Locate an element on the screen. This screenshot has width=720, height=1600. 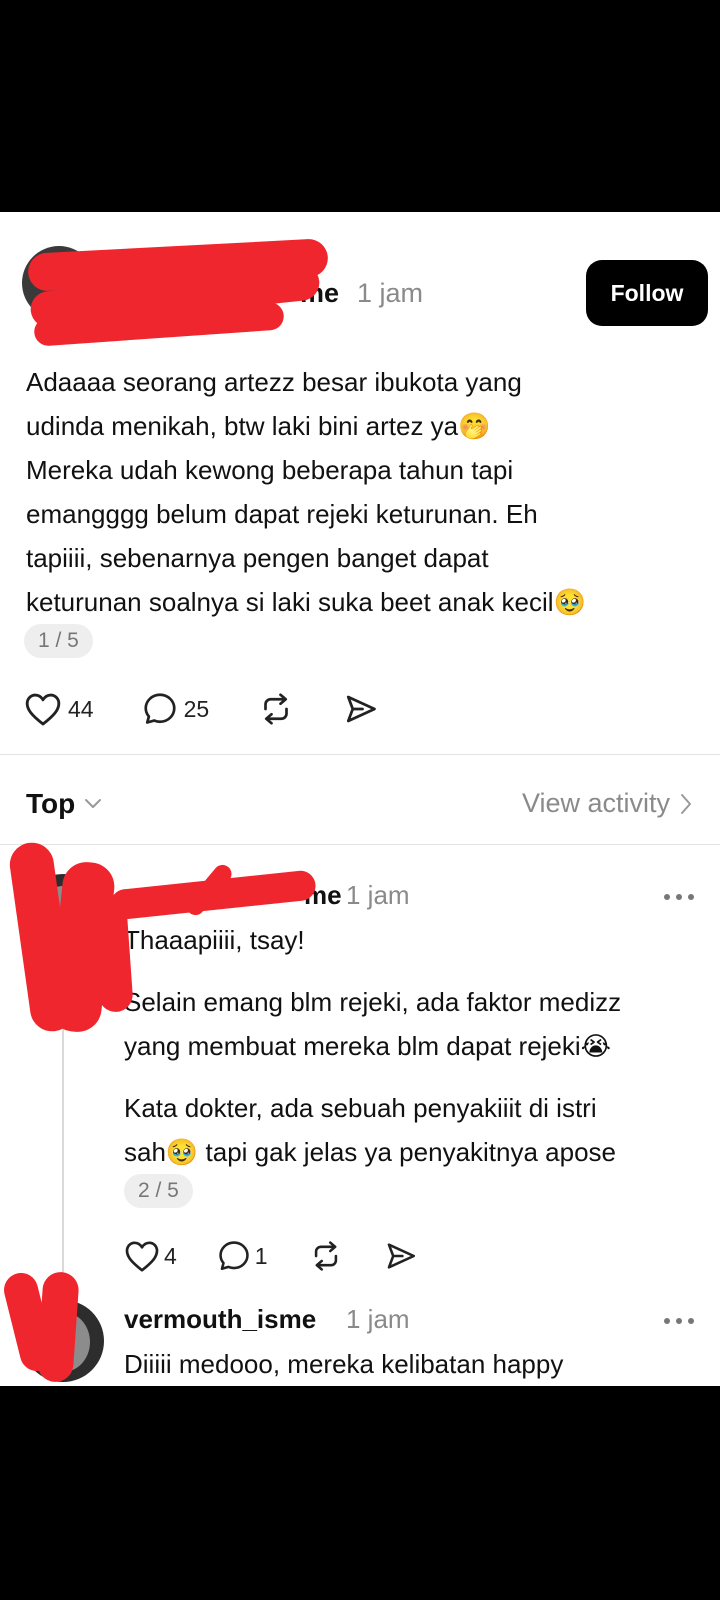
view-activity-label: View activity is located at coordinates (595, 803).